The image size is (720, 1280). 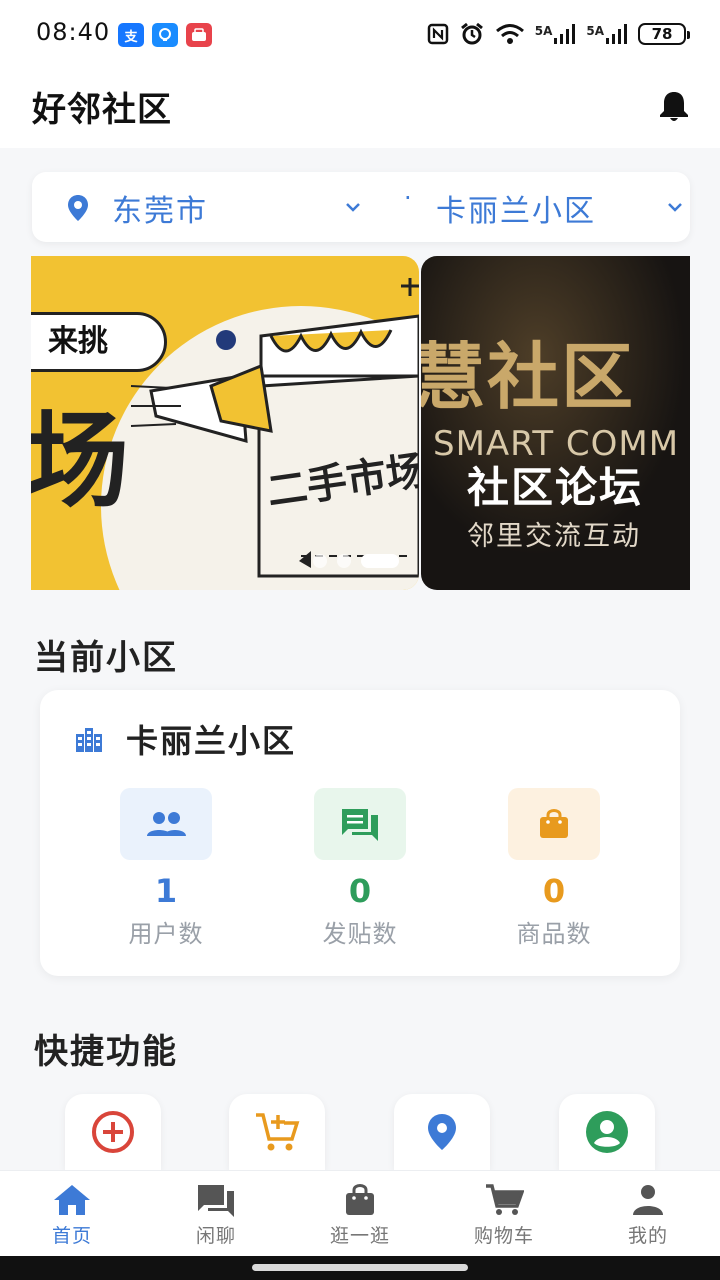 I want to click on home-gesture-bar, so click(x=360, y=1267).